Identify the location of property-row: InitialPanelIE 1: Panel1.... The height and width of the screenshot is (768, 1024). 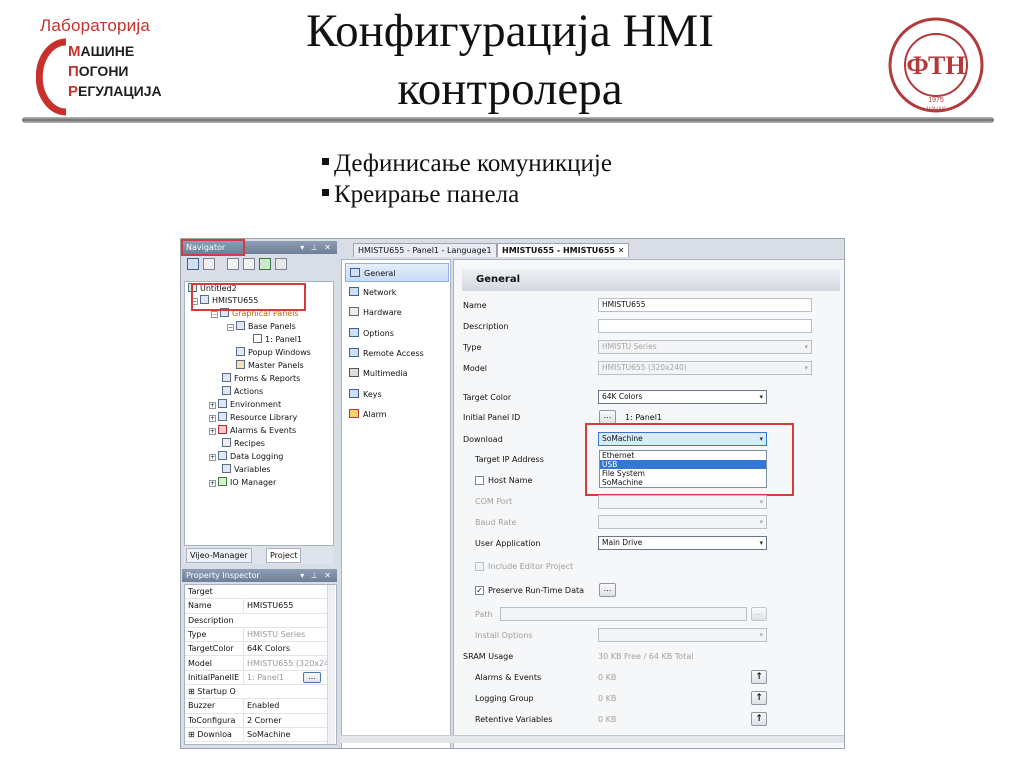
(257, 678).